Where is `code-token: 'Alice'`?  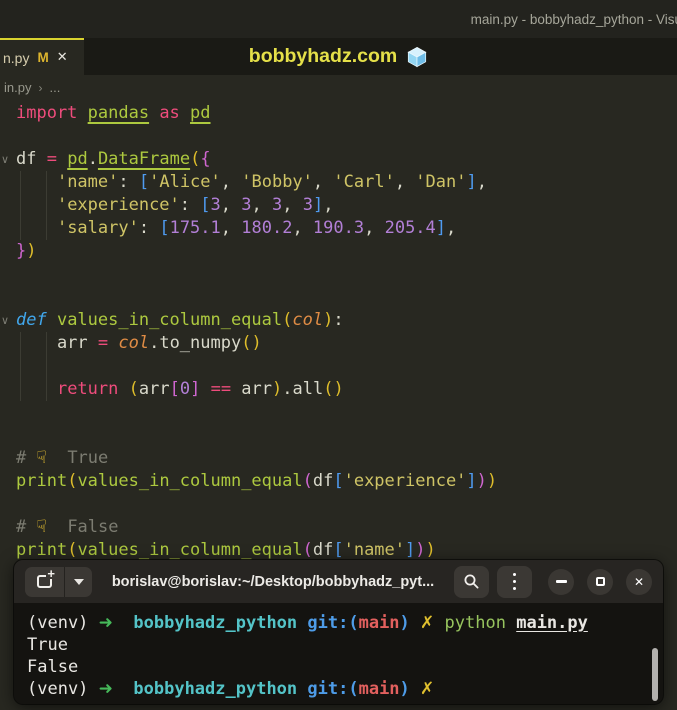
code-token: 'Alice' is located at coordinates (185, 182).